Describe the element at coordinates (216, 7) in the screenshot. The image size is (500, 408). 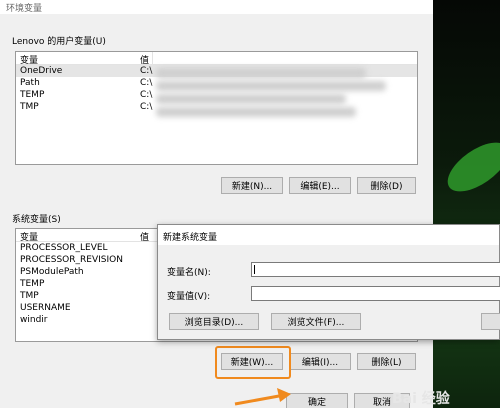
I see `title-bar: 环境变量` at that location.